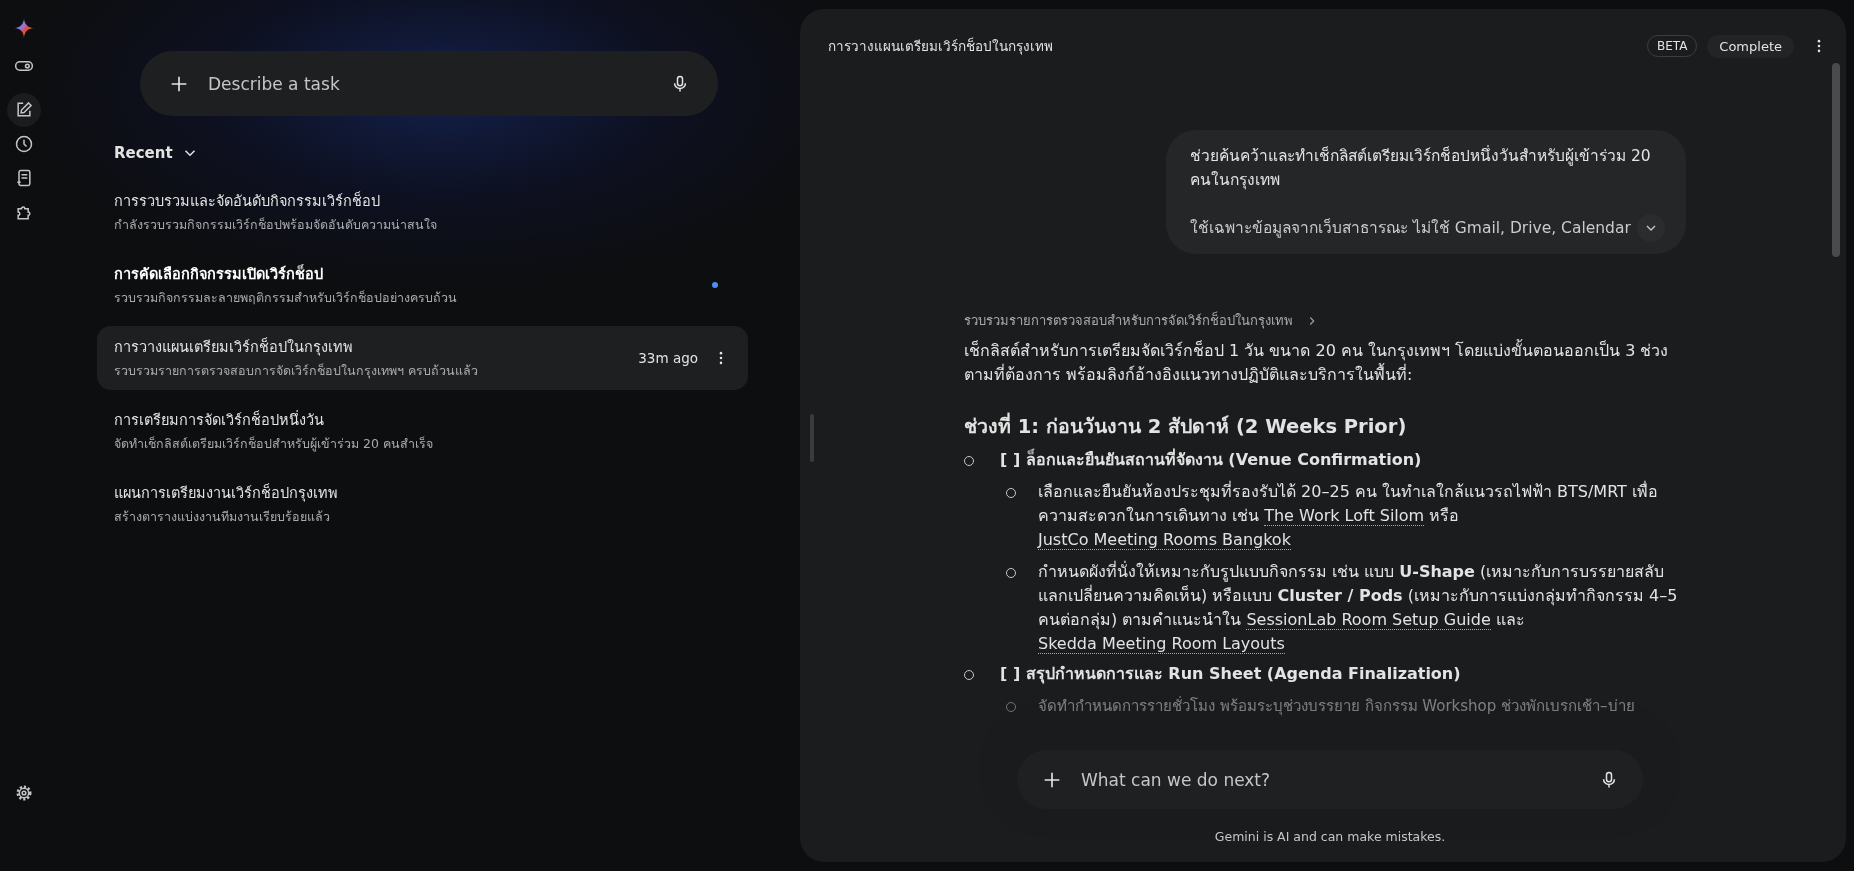 The width and height of the screenshot is (1854, 871). I want to click on checklist-item: [ ] สรุปกำหนดการและ Run Sheet (Agenda Finalization), so click(1230, 674).